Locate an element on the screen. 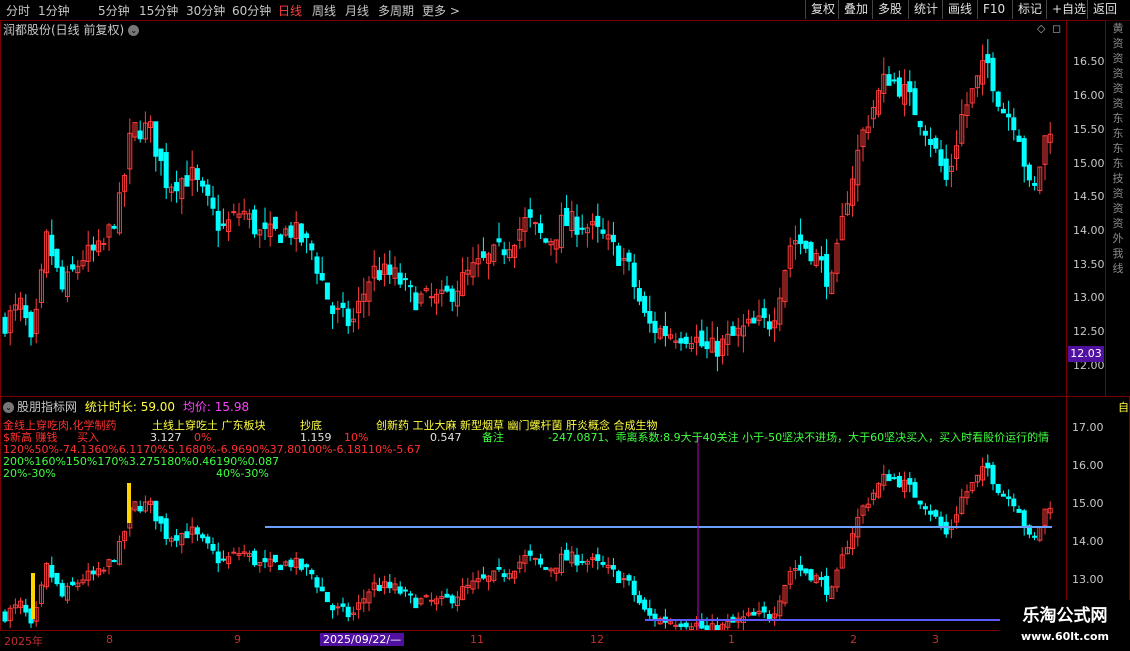  date-label: 2 is located at coordinates (853, 639).